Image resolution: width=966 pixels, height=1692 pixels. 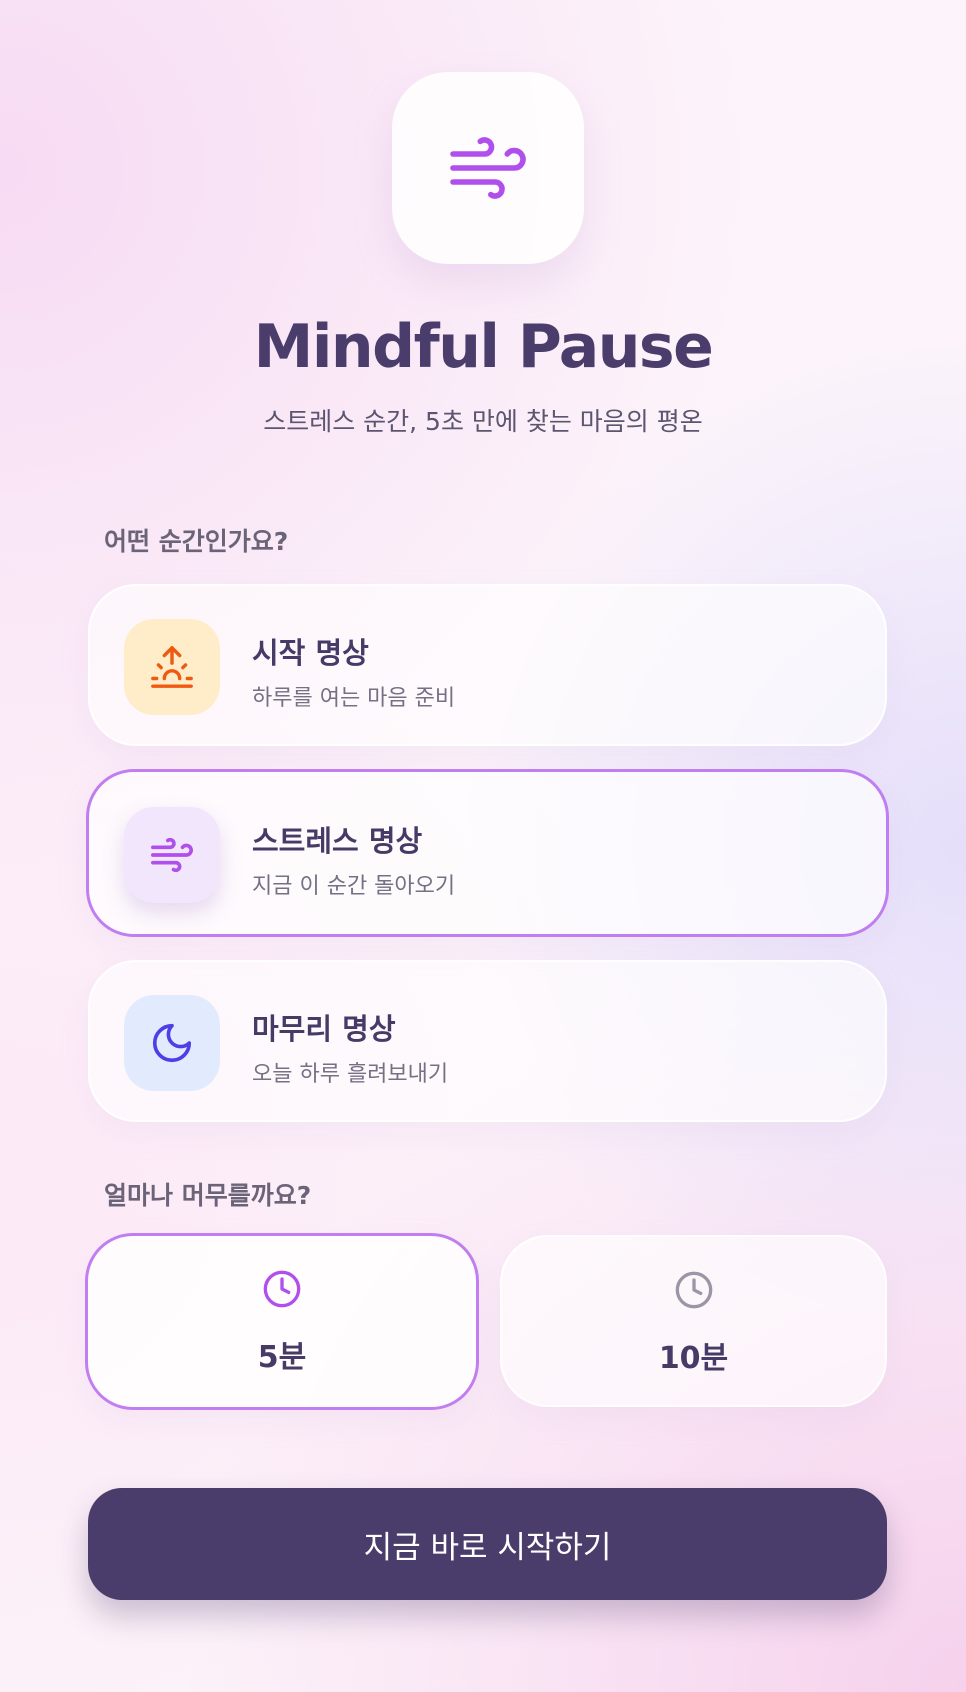 I want to click on card-description: 오늘 하루 흘려보내기, so click(x=350, y=1074).